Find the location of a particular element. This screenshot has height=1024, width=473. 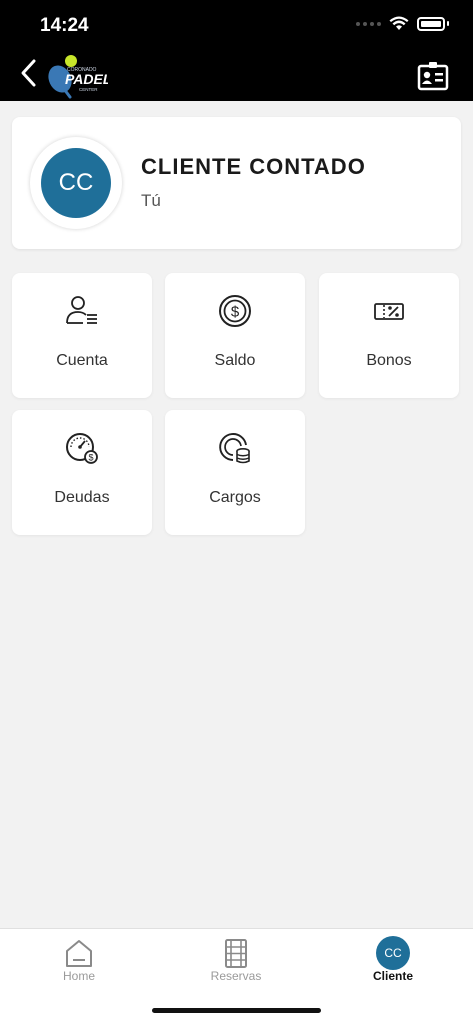

back-button is located at coordinates (30, 73).